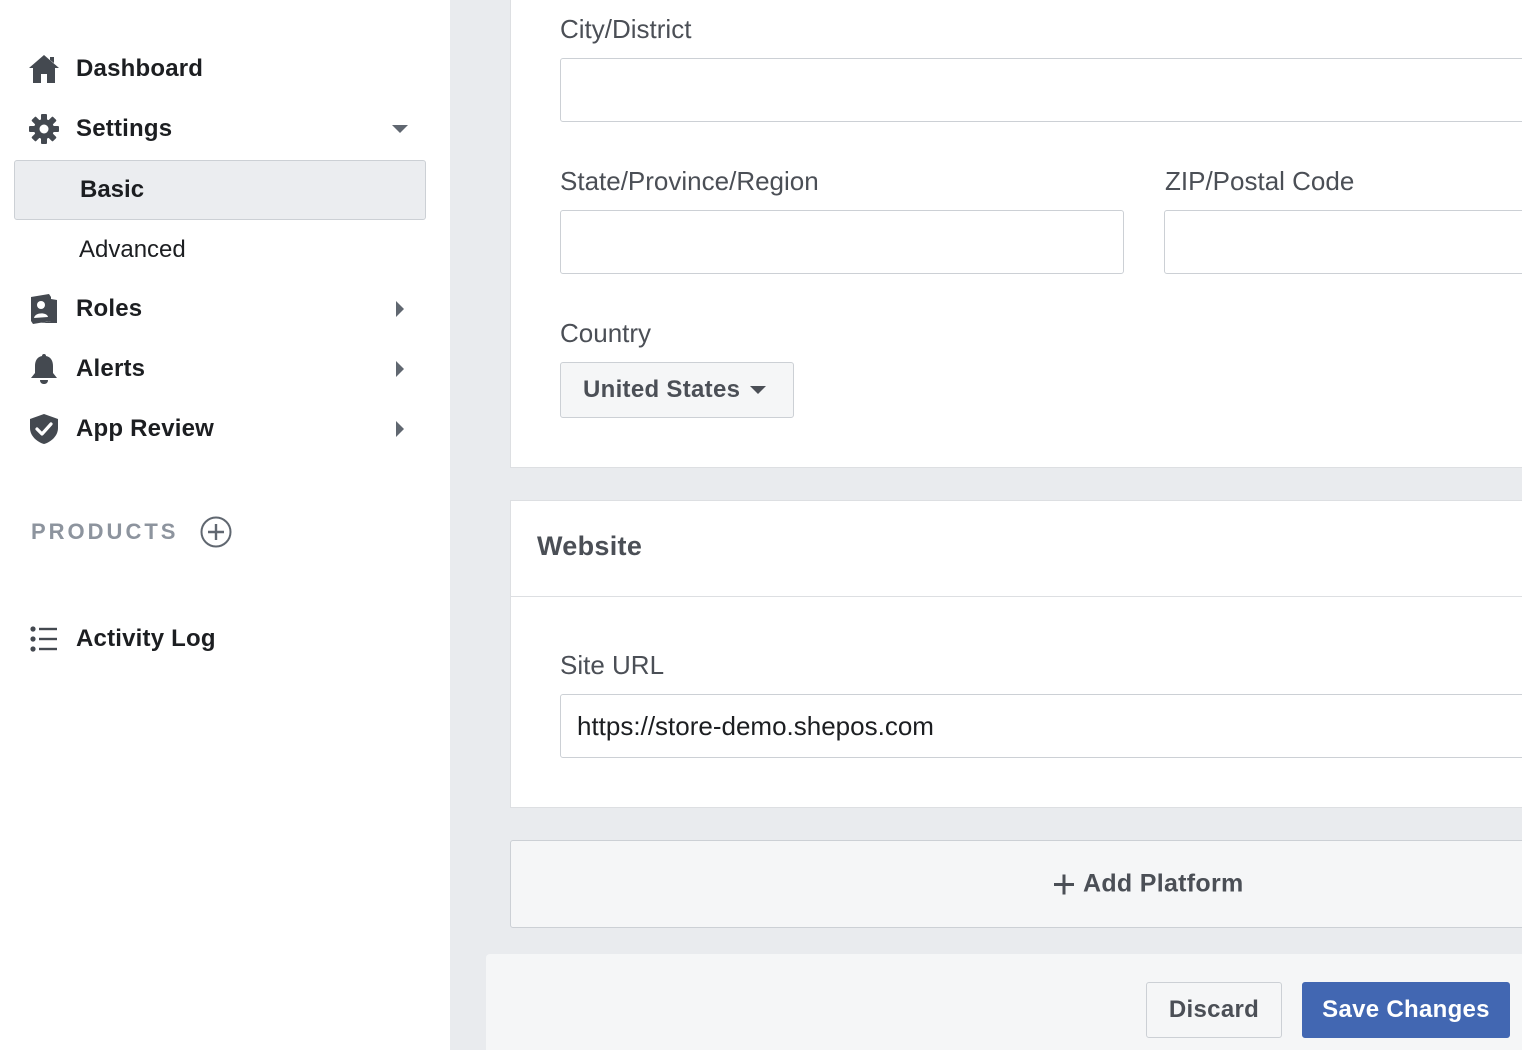 This screenshot has width=1522, height=1050. I want to click on zip-input, so click(1343, 242).